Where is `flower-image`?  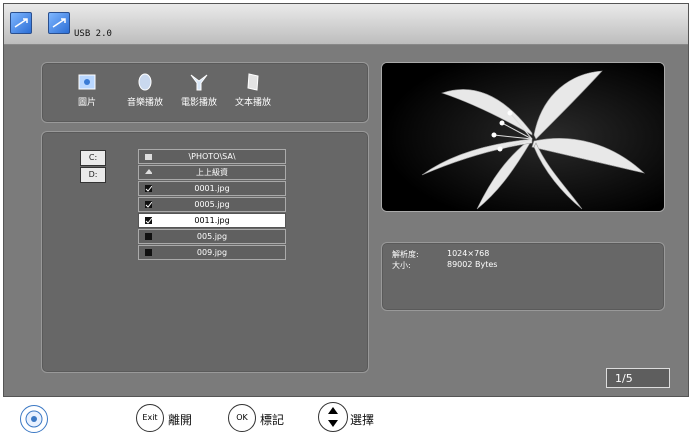
flower-image is located at coordinates (523, 137).